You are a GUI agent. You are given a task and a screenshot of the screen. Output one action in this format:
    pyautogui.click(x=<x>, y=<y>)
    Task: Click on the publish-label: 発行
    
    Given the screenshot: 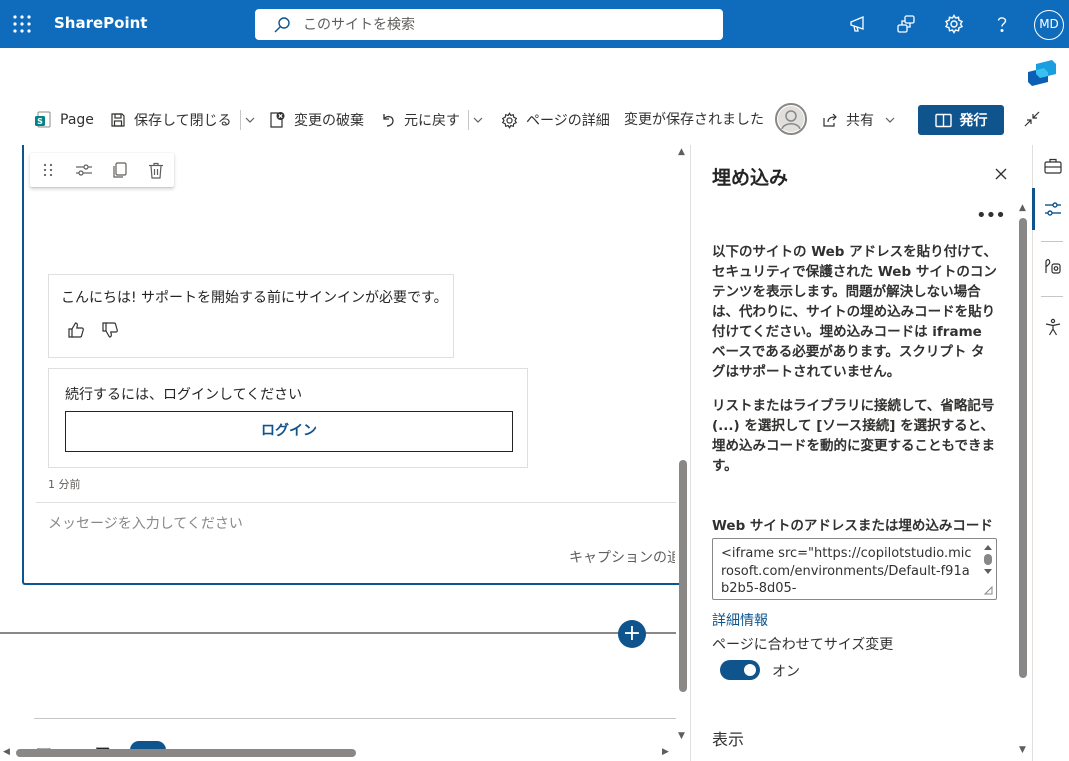 What is the action you would take?
    pyautogui.click(x=973, y=121)
    